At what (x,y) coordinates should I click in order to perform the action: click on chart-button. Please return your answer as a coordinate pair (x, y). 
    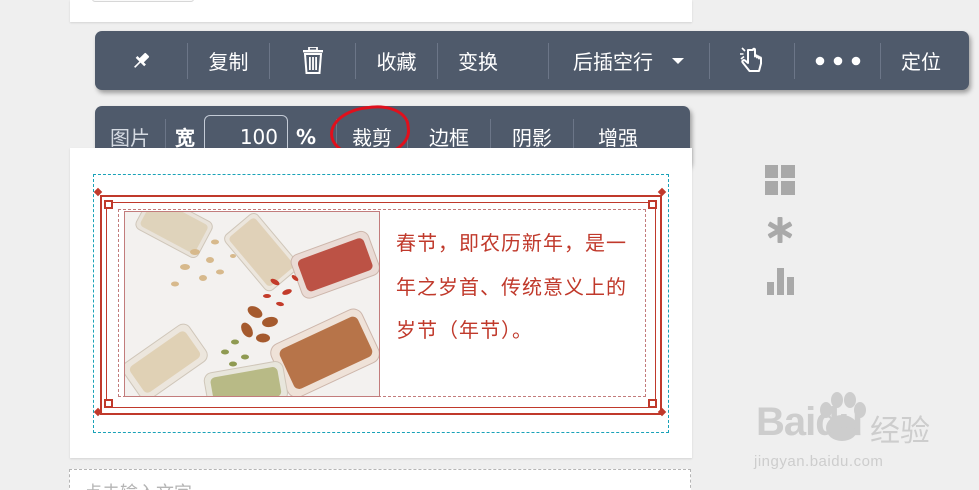
    Looking at the image, I should click on (780, 280).